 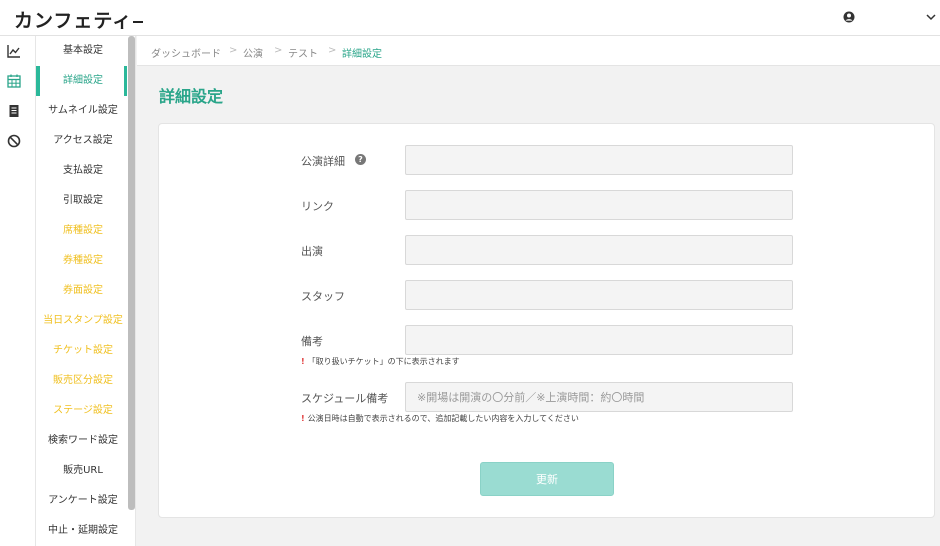 I want to click on link-input, so click(x=599, y=205).